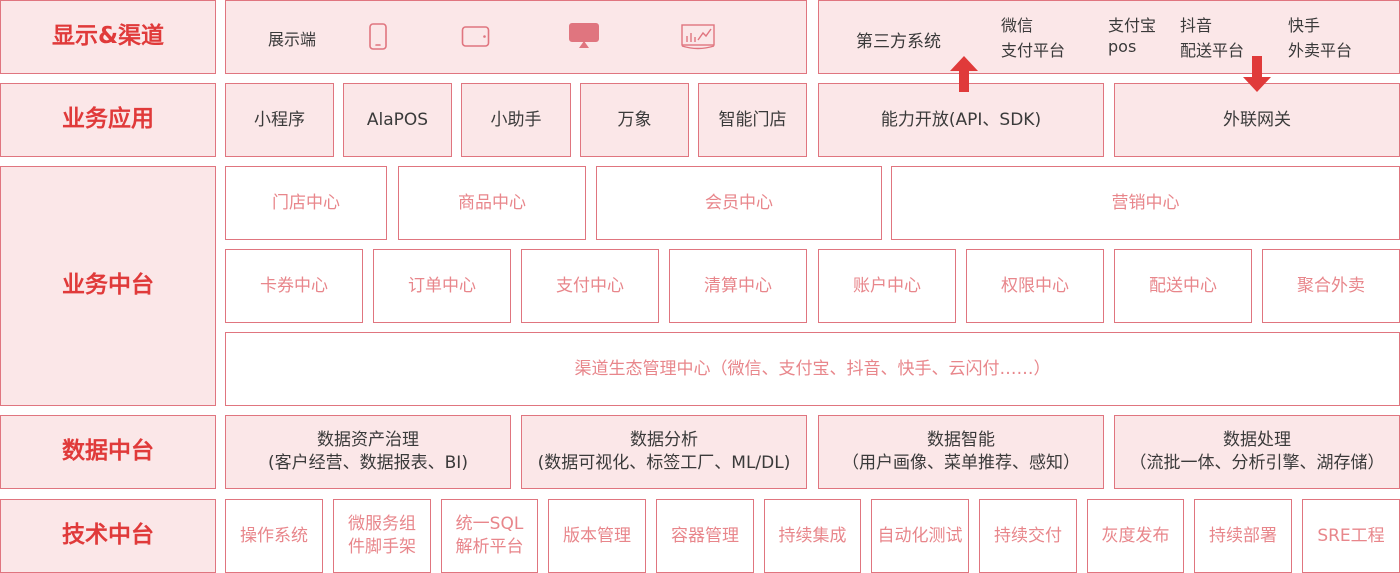 The height and width of the screenshot is (573, 1400). I want to click on tech-item-label: 持续集成, so click(812, 535).